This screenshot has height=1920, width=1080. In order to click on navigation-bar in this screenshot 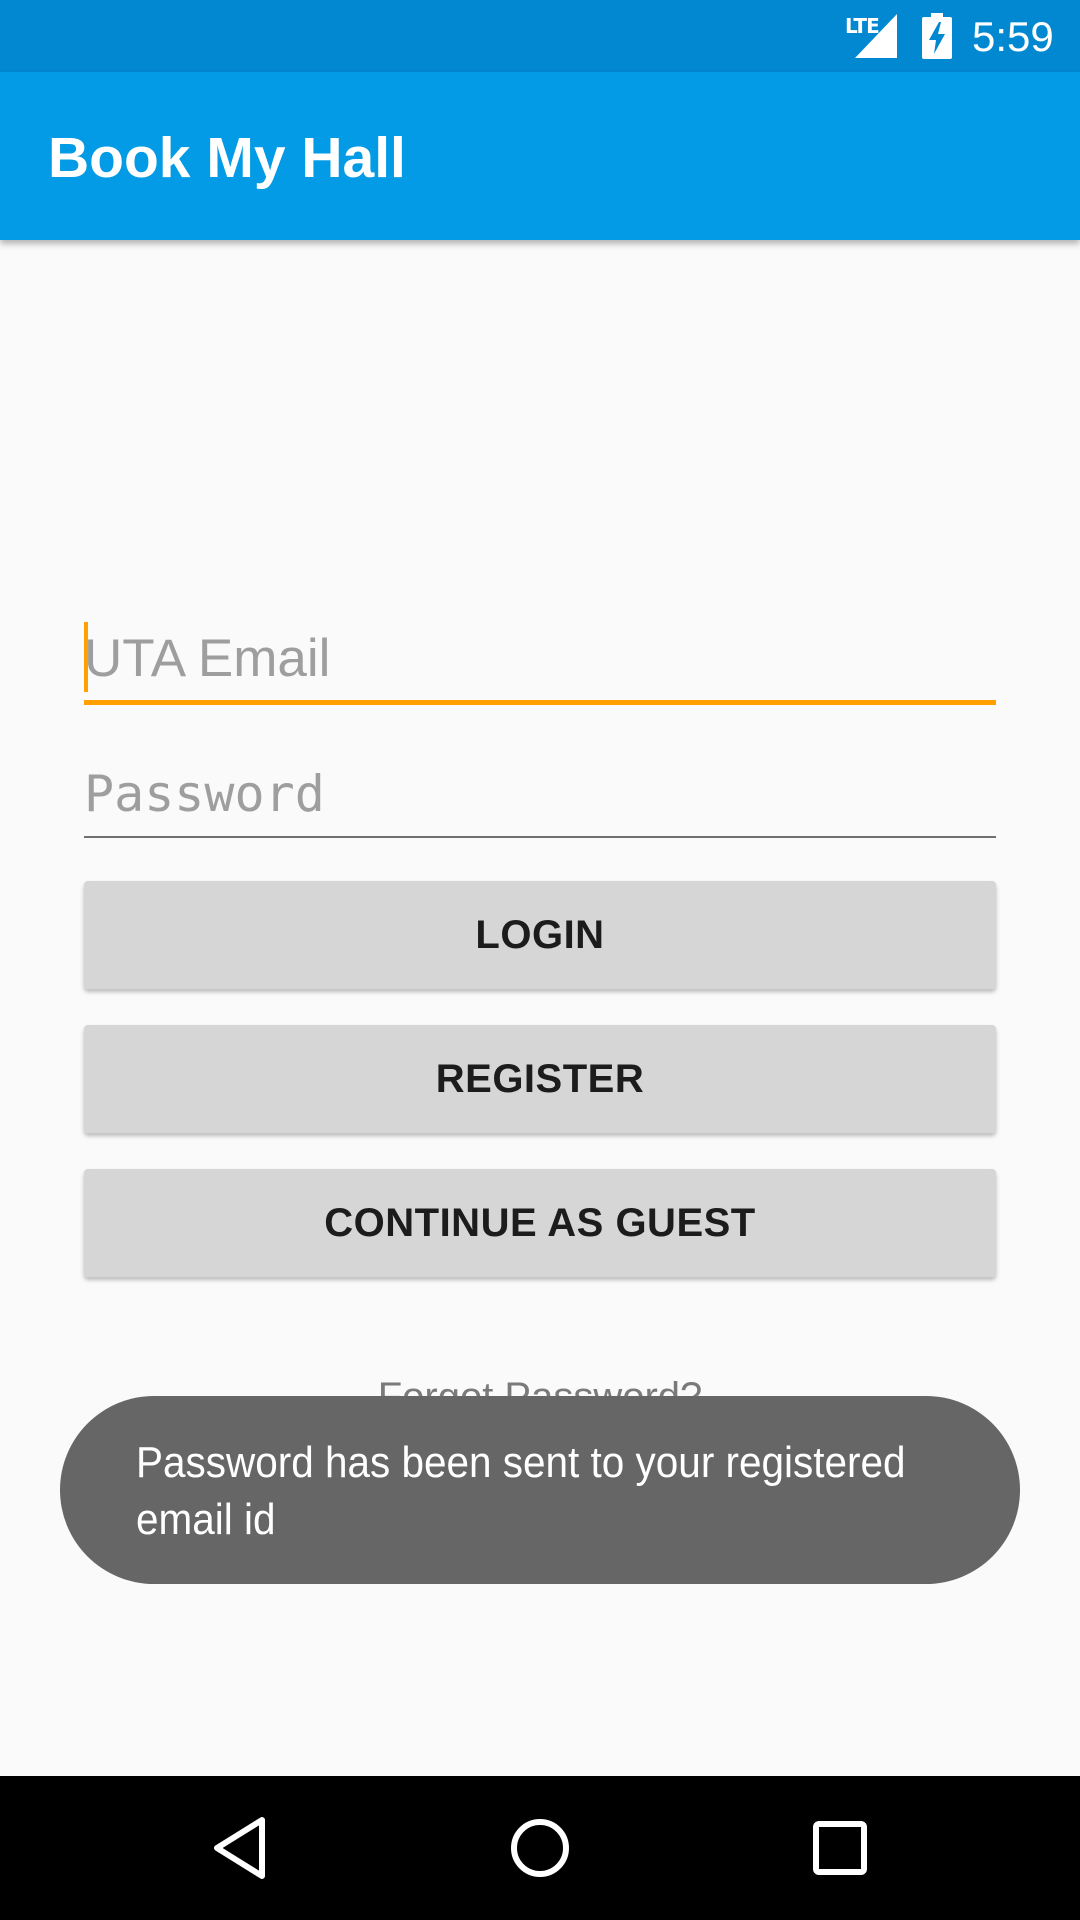, I will do `click(540, 1848)`.